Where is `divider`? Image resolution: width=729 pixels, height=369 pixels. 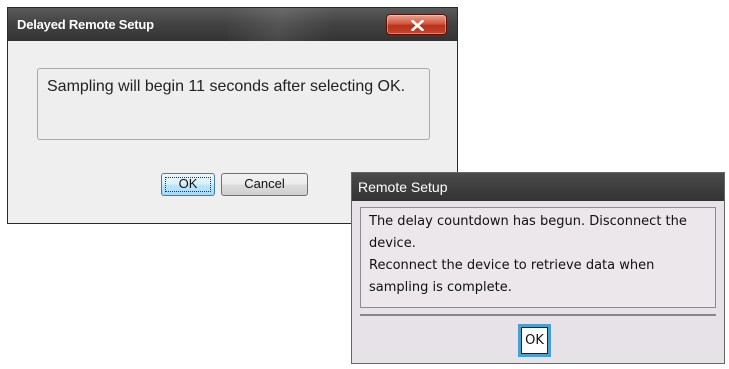
divider is located at coordinates (538, 315).